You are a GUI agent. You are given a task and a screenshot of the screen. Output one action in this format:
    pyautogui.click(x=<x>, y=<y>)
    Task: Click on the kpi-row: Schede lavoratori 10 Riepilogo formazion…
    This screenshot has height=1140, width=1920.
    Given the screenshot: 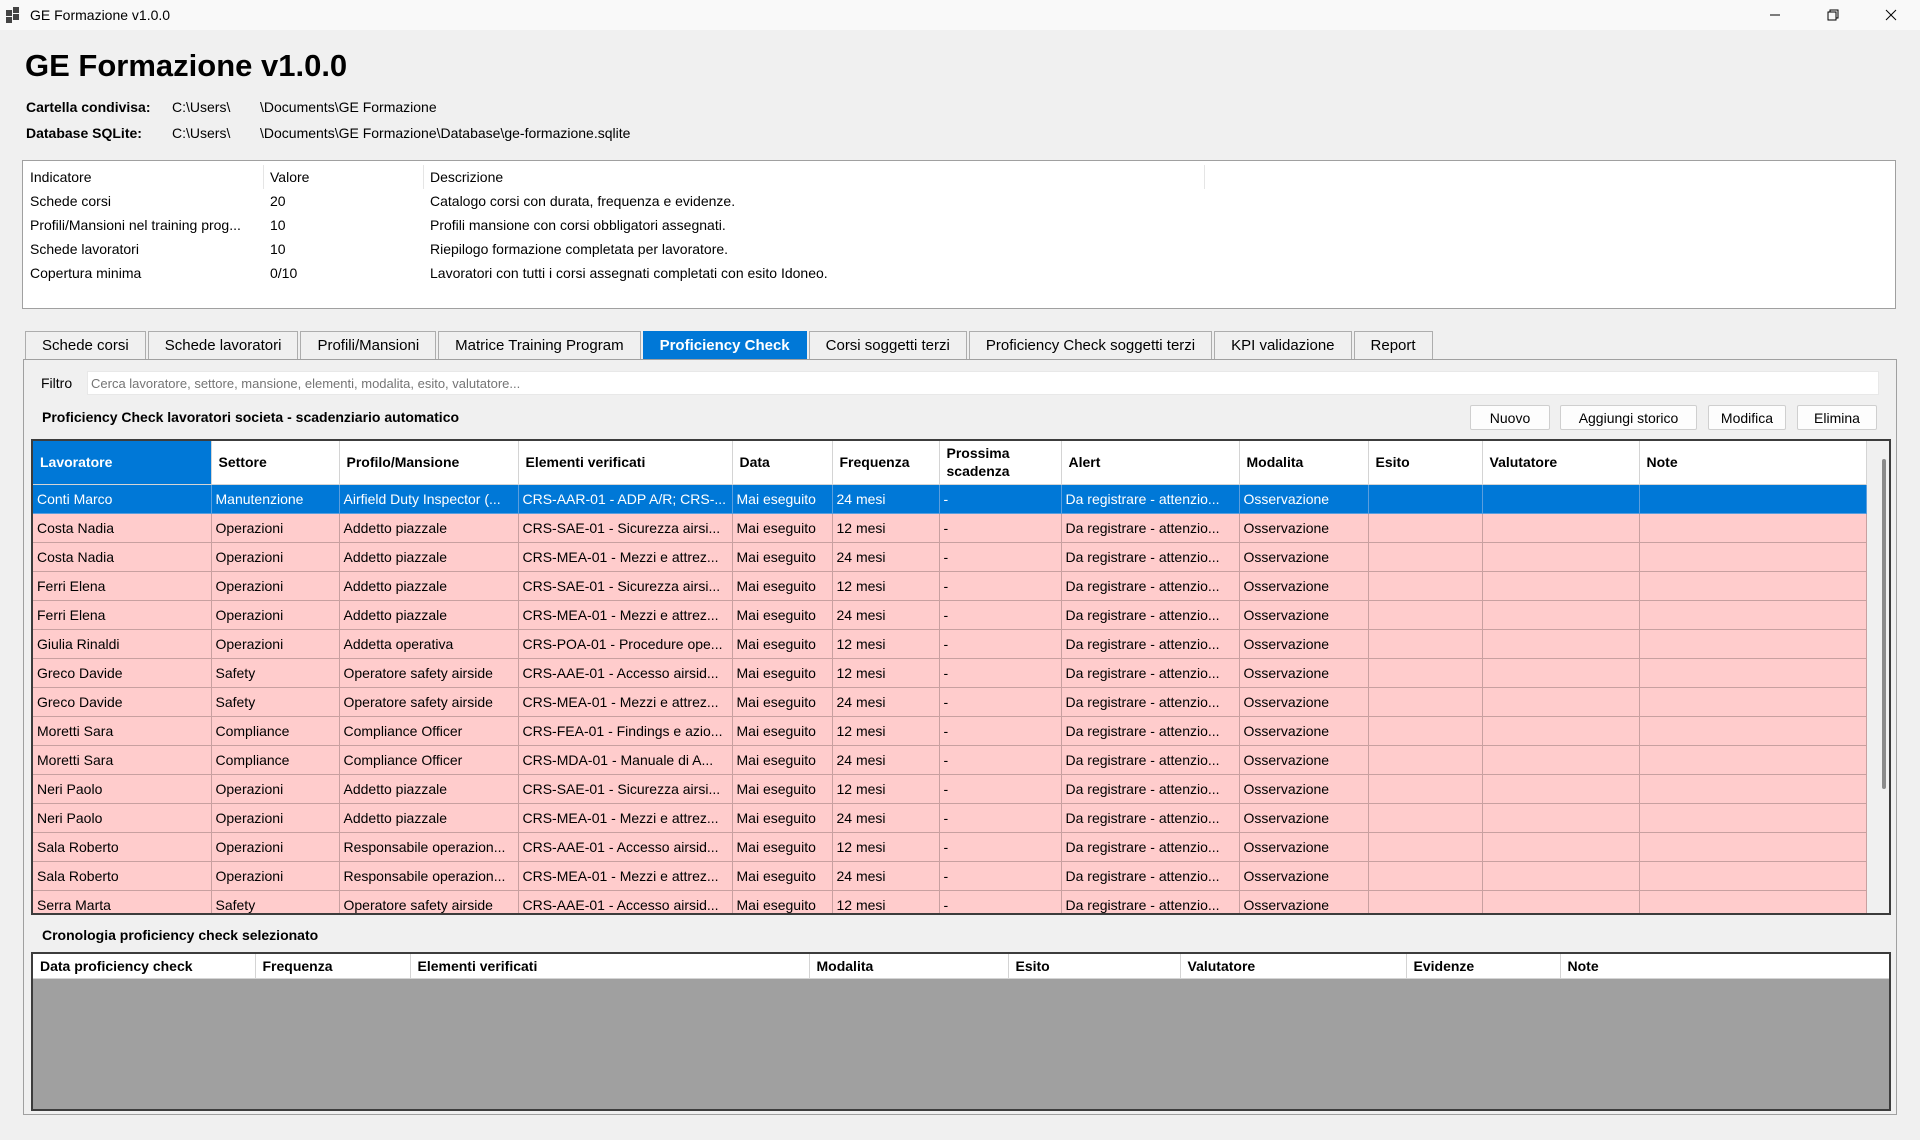 What is the action you would take?
    pyautogui.click(x=959, y=249)
    